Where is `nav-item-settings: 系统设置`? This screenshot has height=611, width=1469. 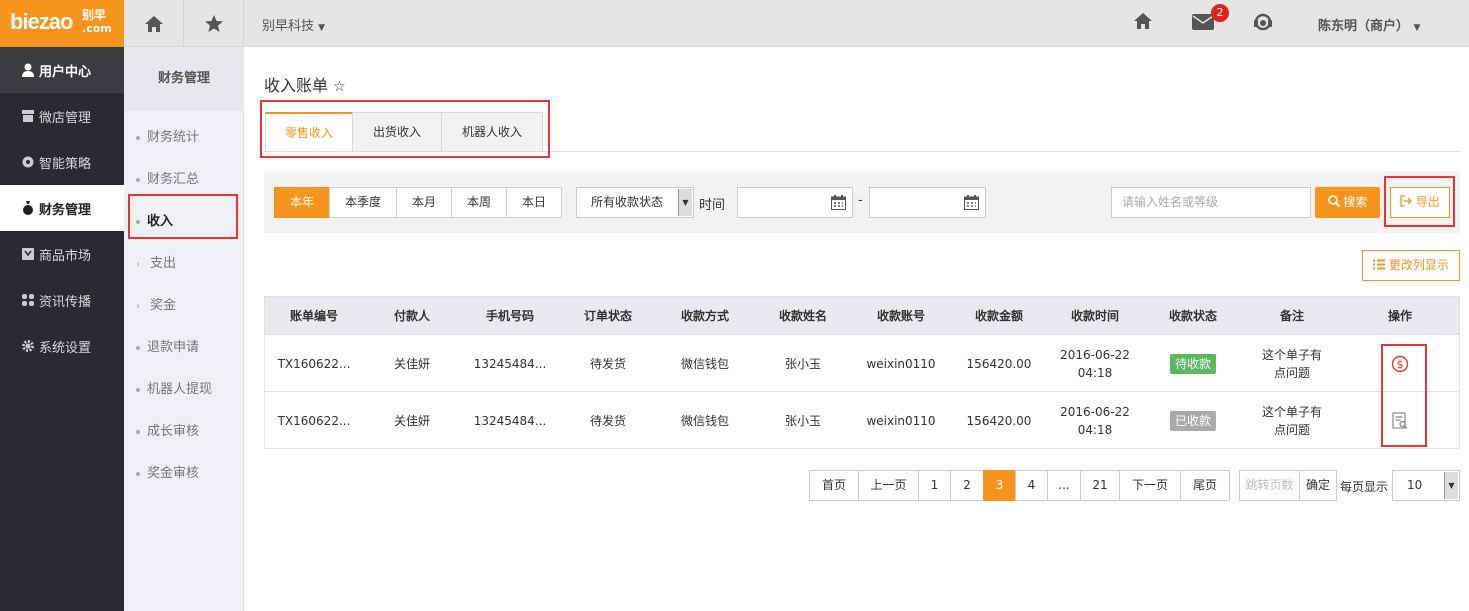
nav-item-settings: 系统设置 is located at coordinates (62, 346).